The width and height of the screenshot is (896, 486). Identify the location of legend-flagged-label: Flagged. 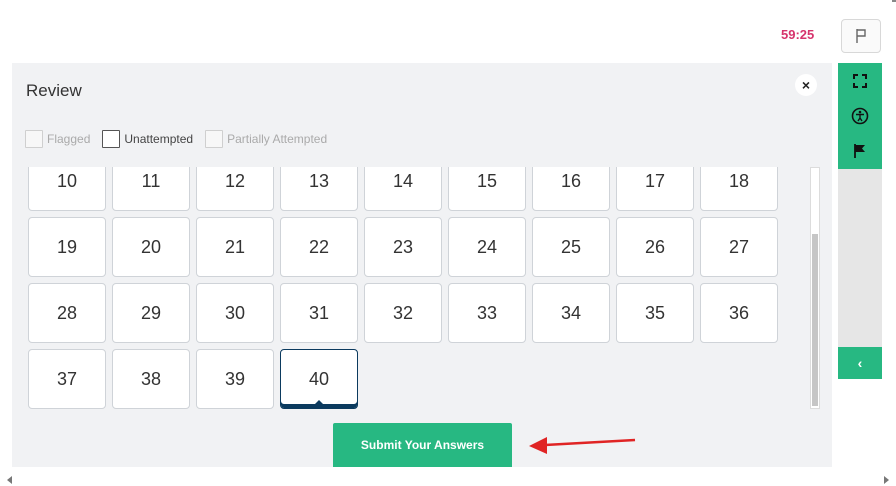
(69, 139).